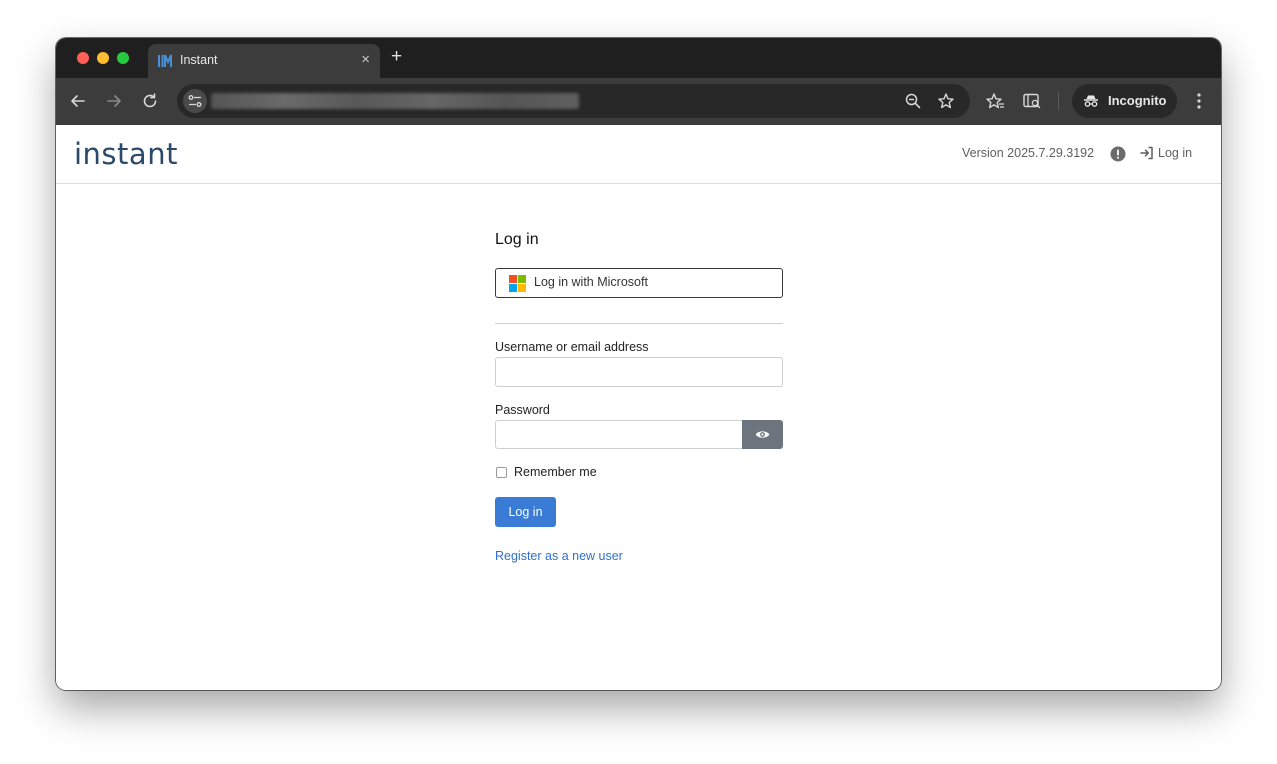 The image size is (1277, 764). What do you see at coordinates (995, 101) in the screenshot?
I see `star-list-icon` at bounding box center [995, 101].